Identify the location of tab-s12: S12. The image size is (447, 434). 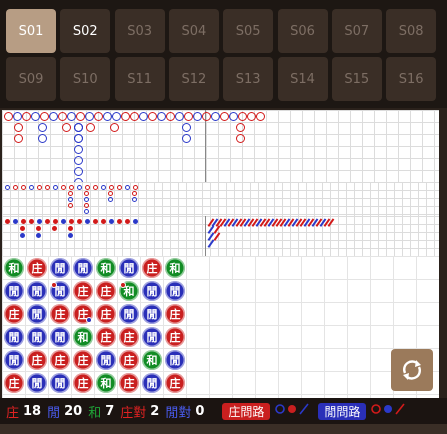
(193, 79).